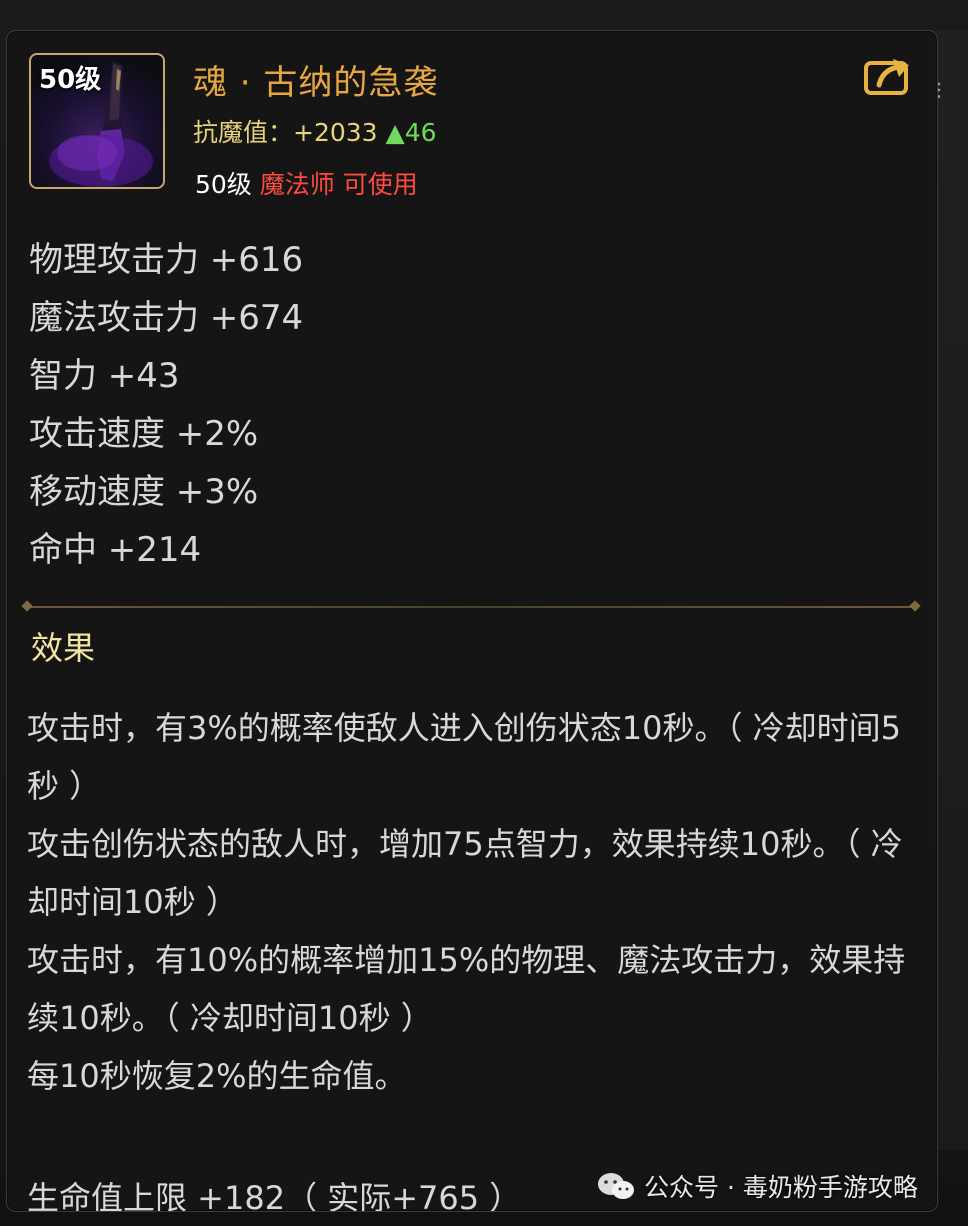  Describe the element at coordinates (888, 76) in the screenshot. I see `share-icon` at that location.